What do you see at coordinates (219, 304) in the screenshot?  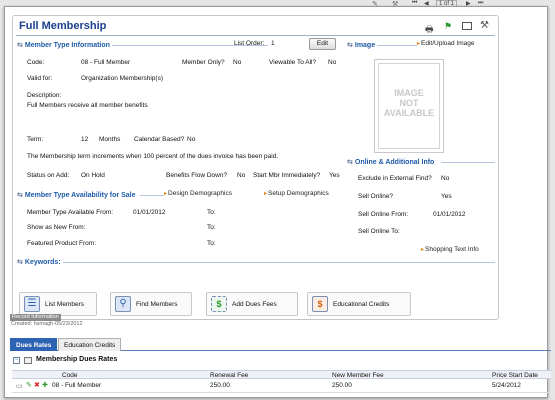 I see `add-dues-fees-icon: $` at bounding box center [219, 304].